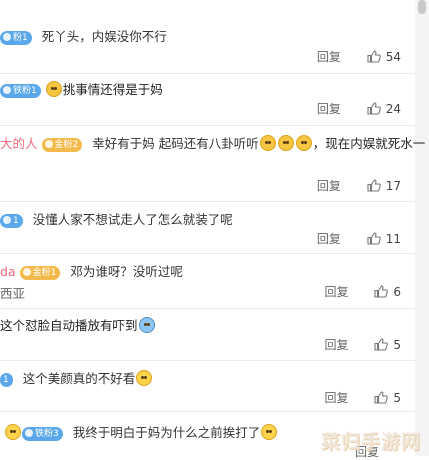 The height and width of the screenshot is (460, 429). What do you see at coordinates (393, 239) in the screenshot?
I see `like-count: 11` at bounding box center [393, 239].